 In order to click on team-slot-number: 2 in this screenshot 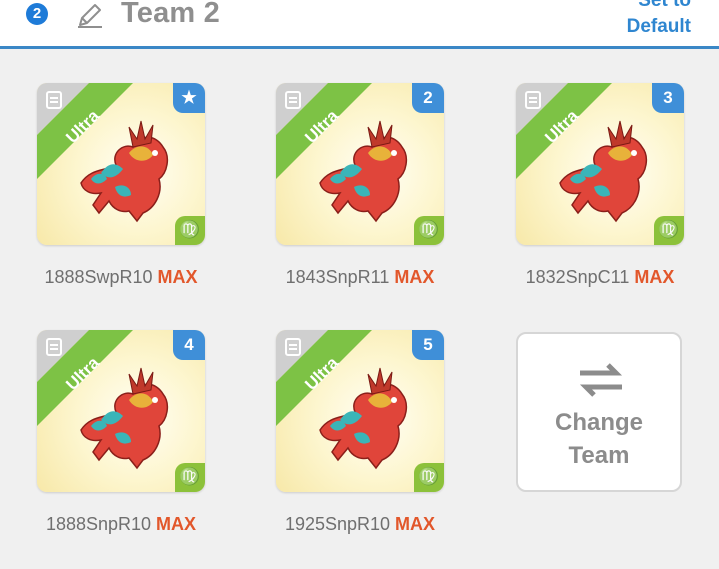, I will do `click(428, 98)`.